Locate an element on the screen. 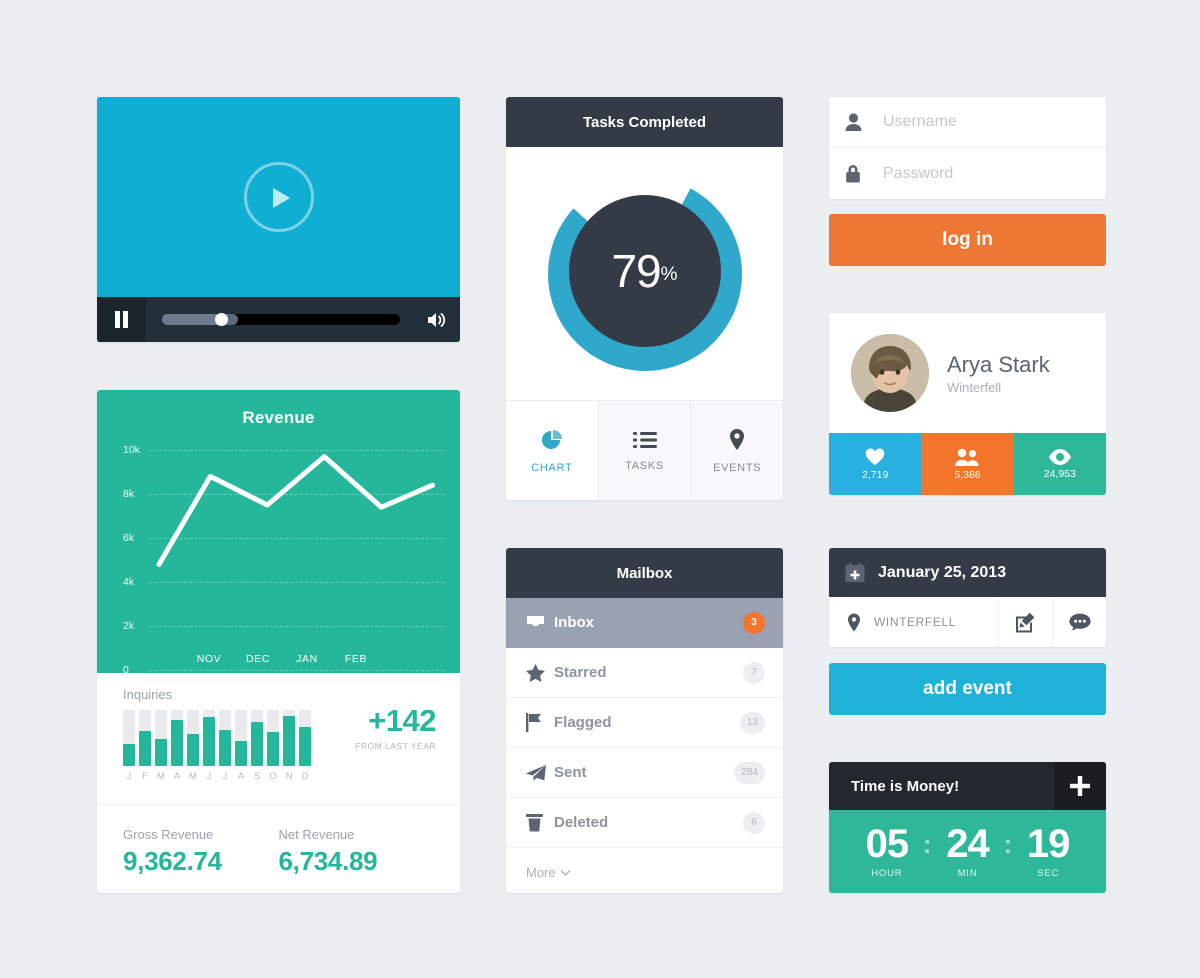 The width and height of the screenshot is (1200, 978). tasks-header: Tasks Completed is located at coordinates (644, 122).